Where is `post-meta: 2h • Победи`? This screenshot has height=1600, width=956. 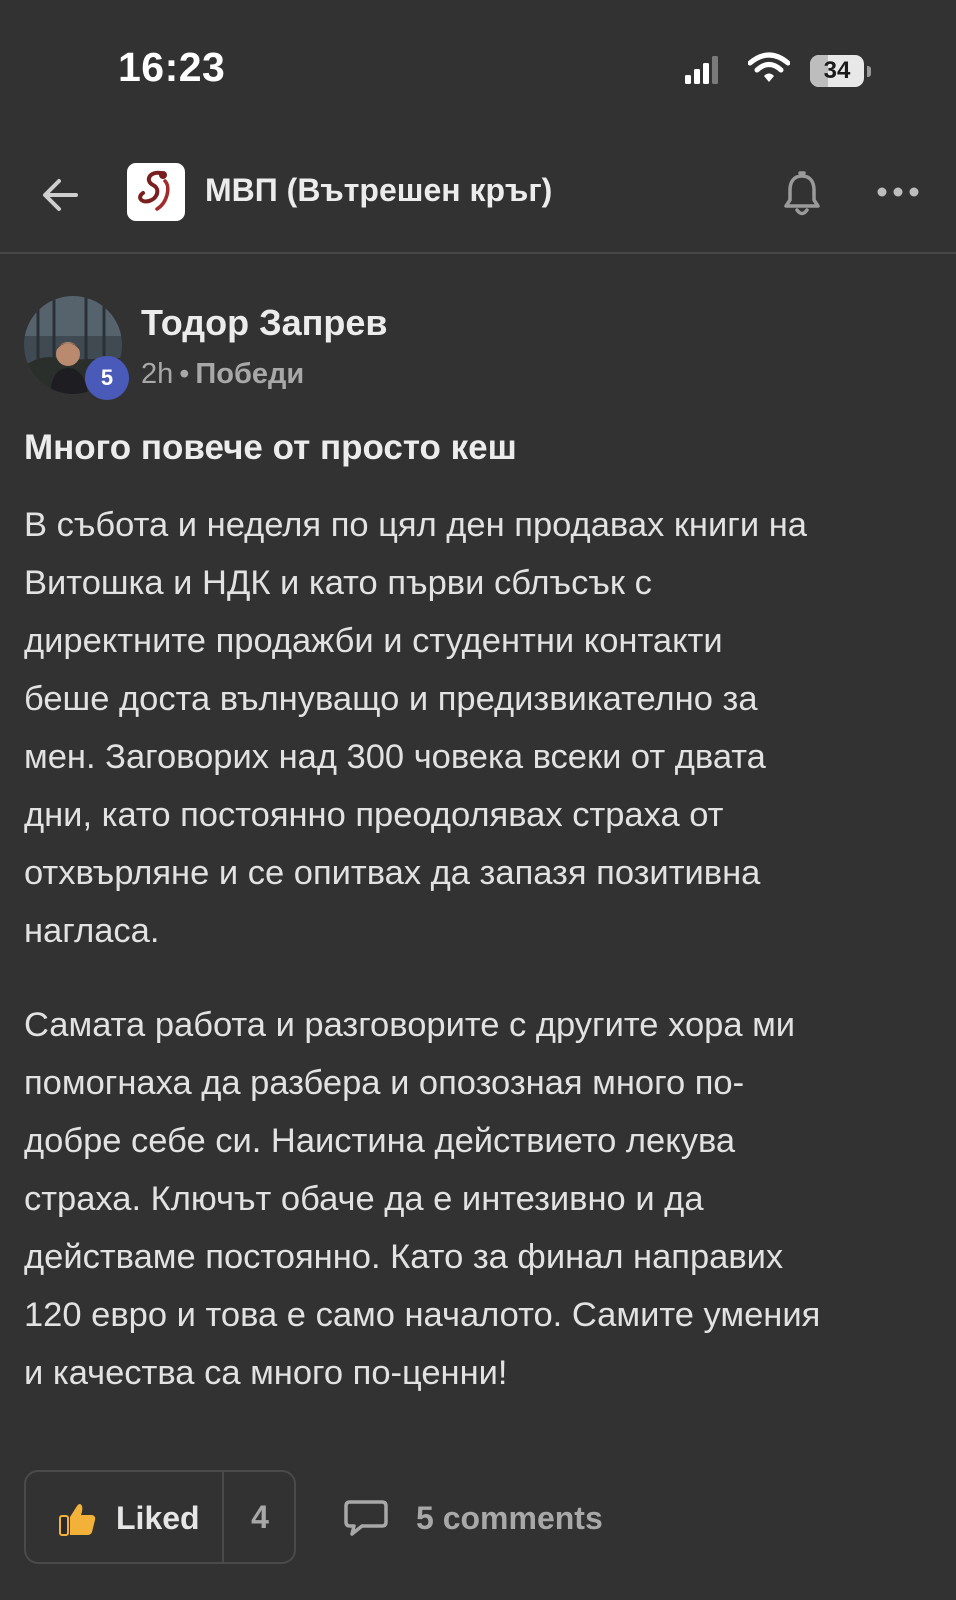 post-meta: 2h • Победи is located at coordinates (222, 374).